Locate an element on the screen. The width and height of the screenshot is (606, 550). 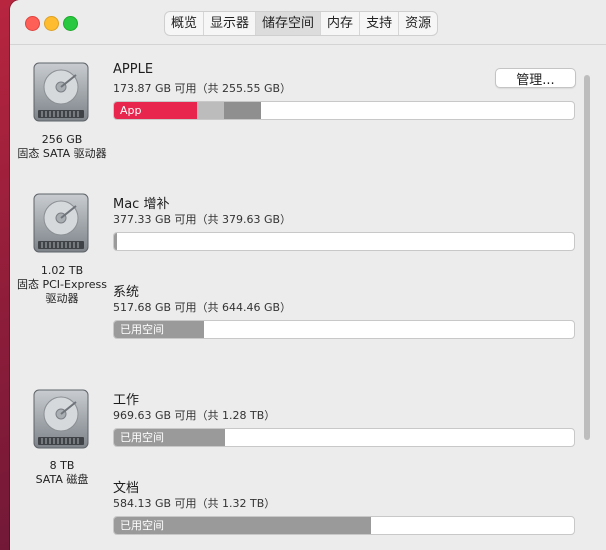
scrollbar-thumb is located at coordinates (587, 257).